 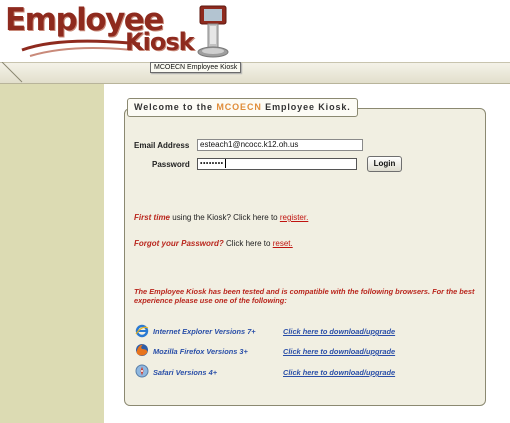 I want to click on download-link-ie: Click here to download/upgrade, so click(x=339, y=331).